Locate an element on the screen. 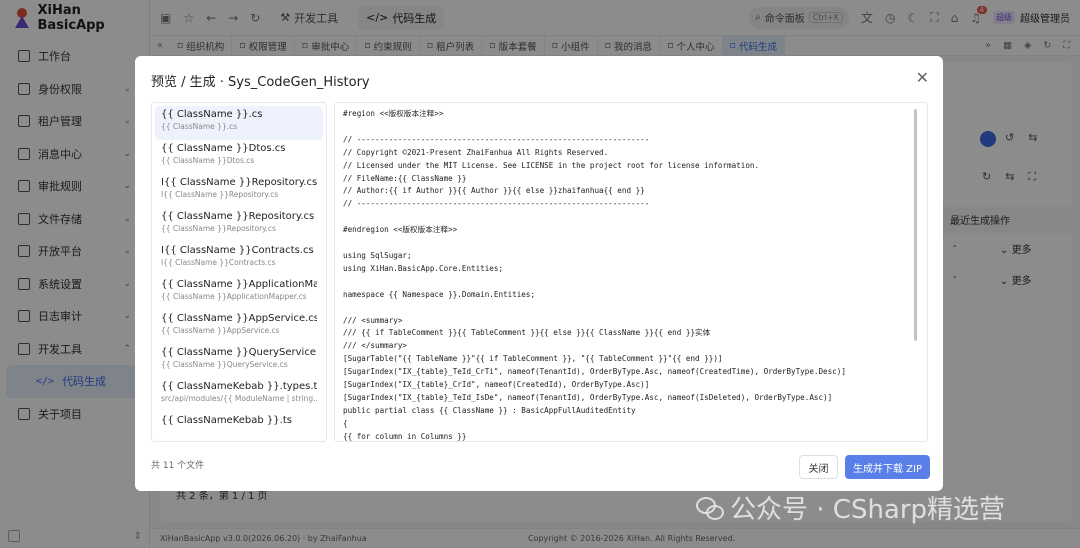 The height and width of the screenshot is (548, 1080). file-count: 共 11 个文件 is located at coordinates (178, 466).